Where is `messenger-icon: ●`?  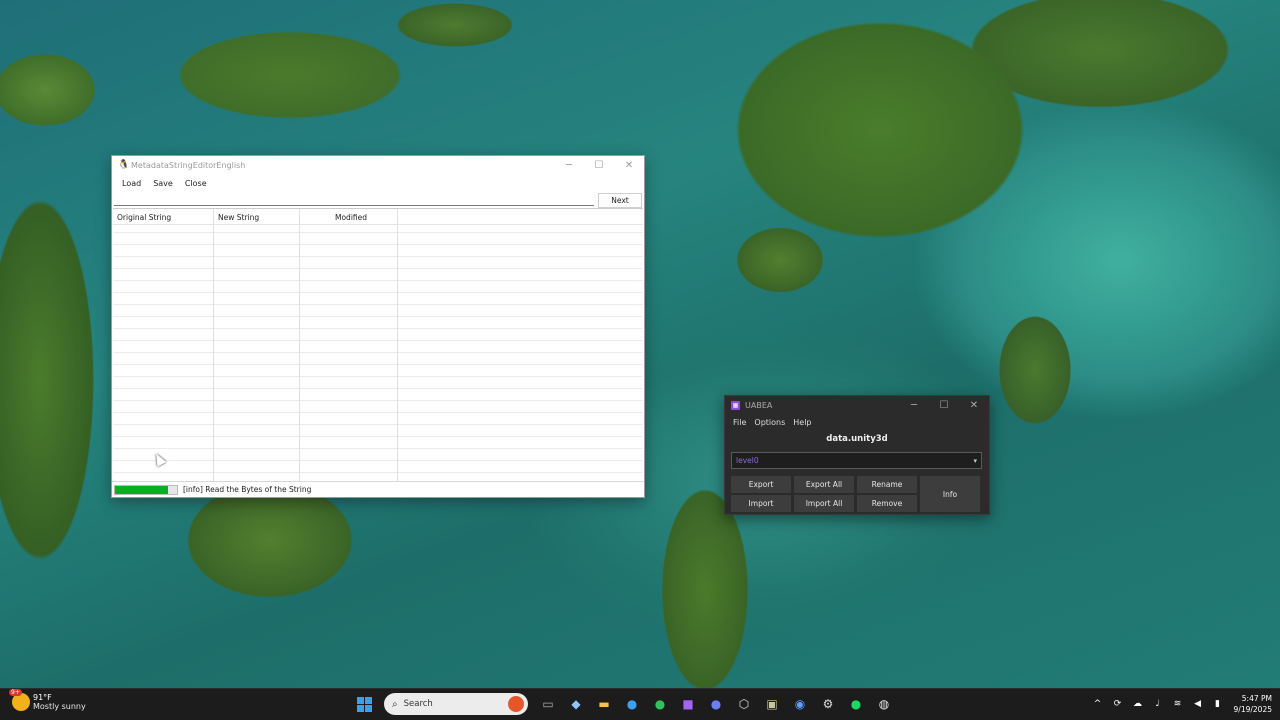
messenger-icon: ● is located at coordinates (660, 704).